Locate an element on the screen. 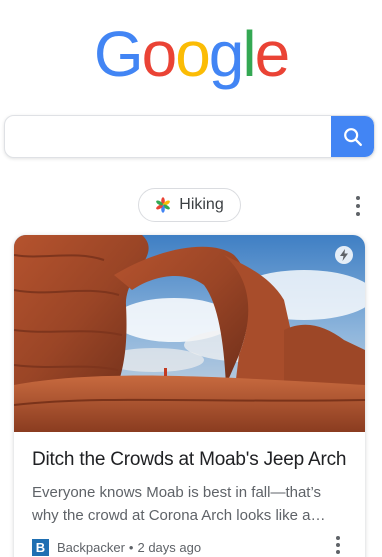 Image resolution: width=382 pixels, height=557 pixels. logo-letter-e: e is located at coordinates (272, 54).